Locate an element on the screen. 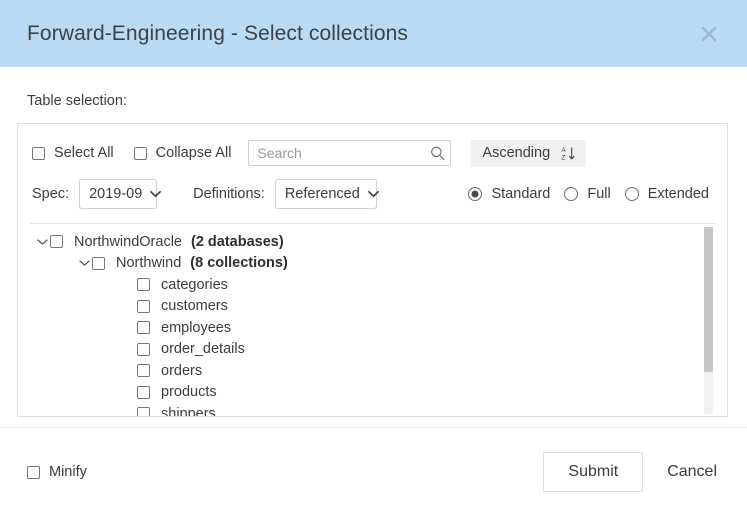  tree-row: orders is located at coordinates (372, 371).